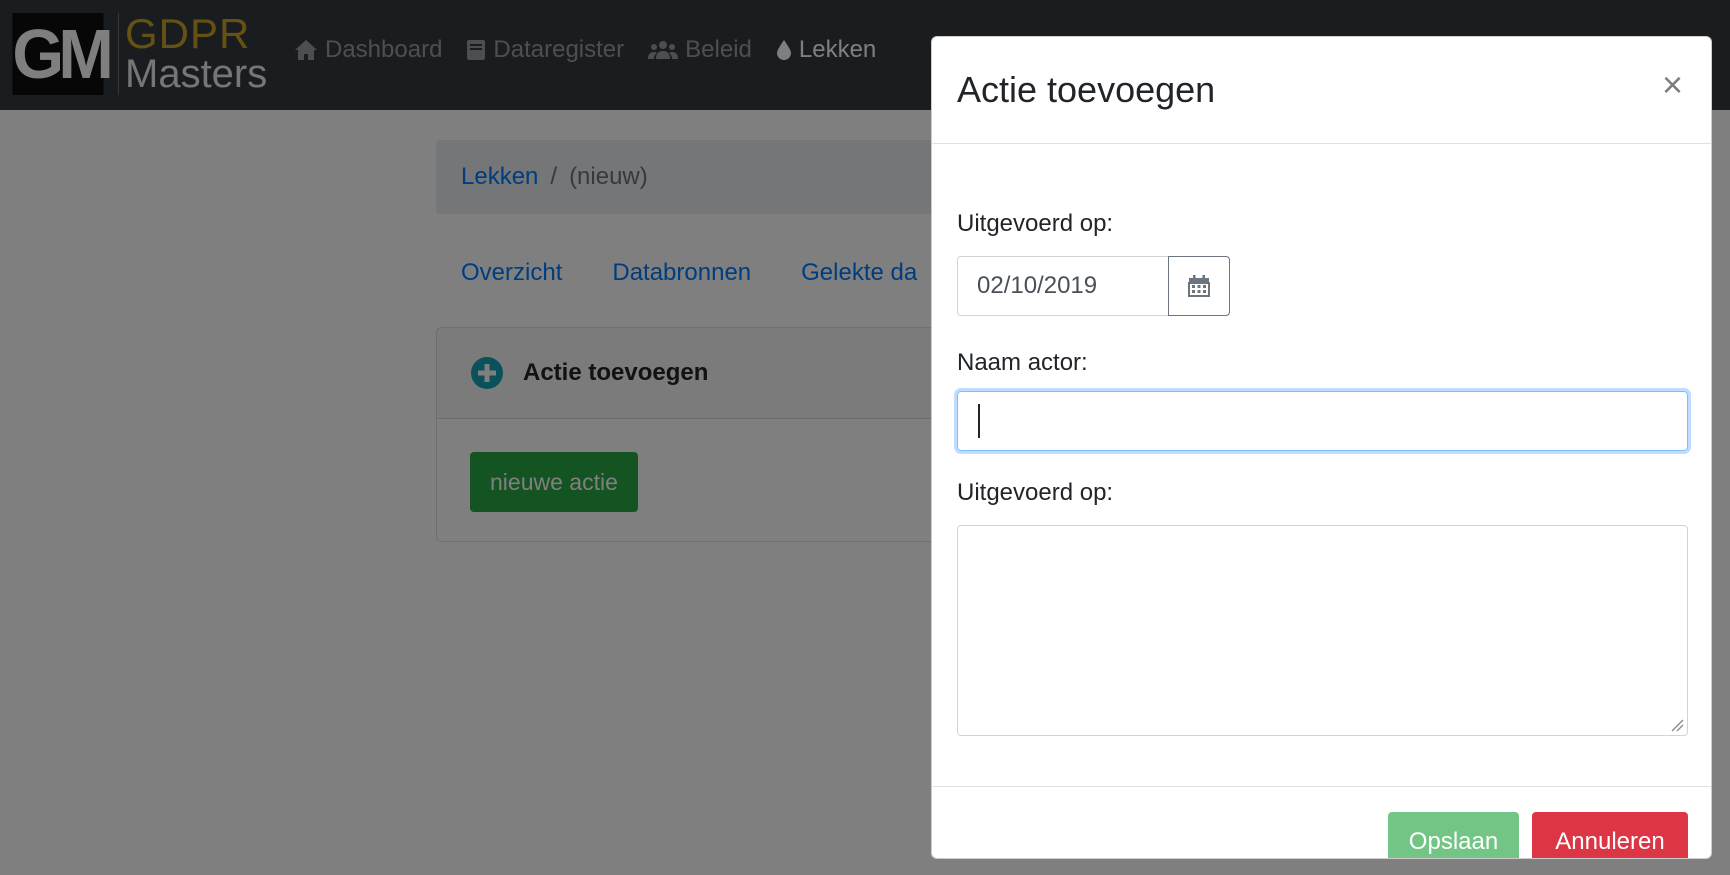  Describe the element at coordinates (1086, 89) in the screenshot. I see `modal-title: Actie toevoegen` at that location.